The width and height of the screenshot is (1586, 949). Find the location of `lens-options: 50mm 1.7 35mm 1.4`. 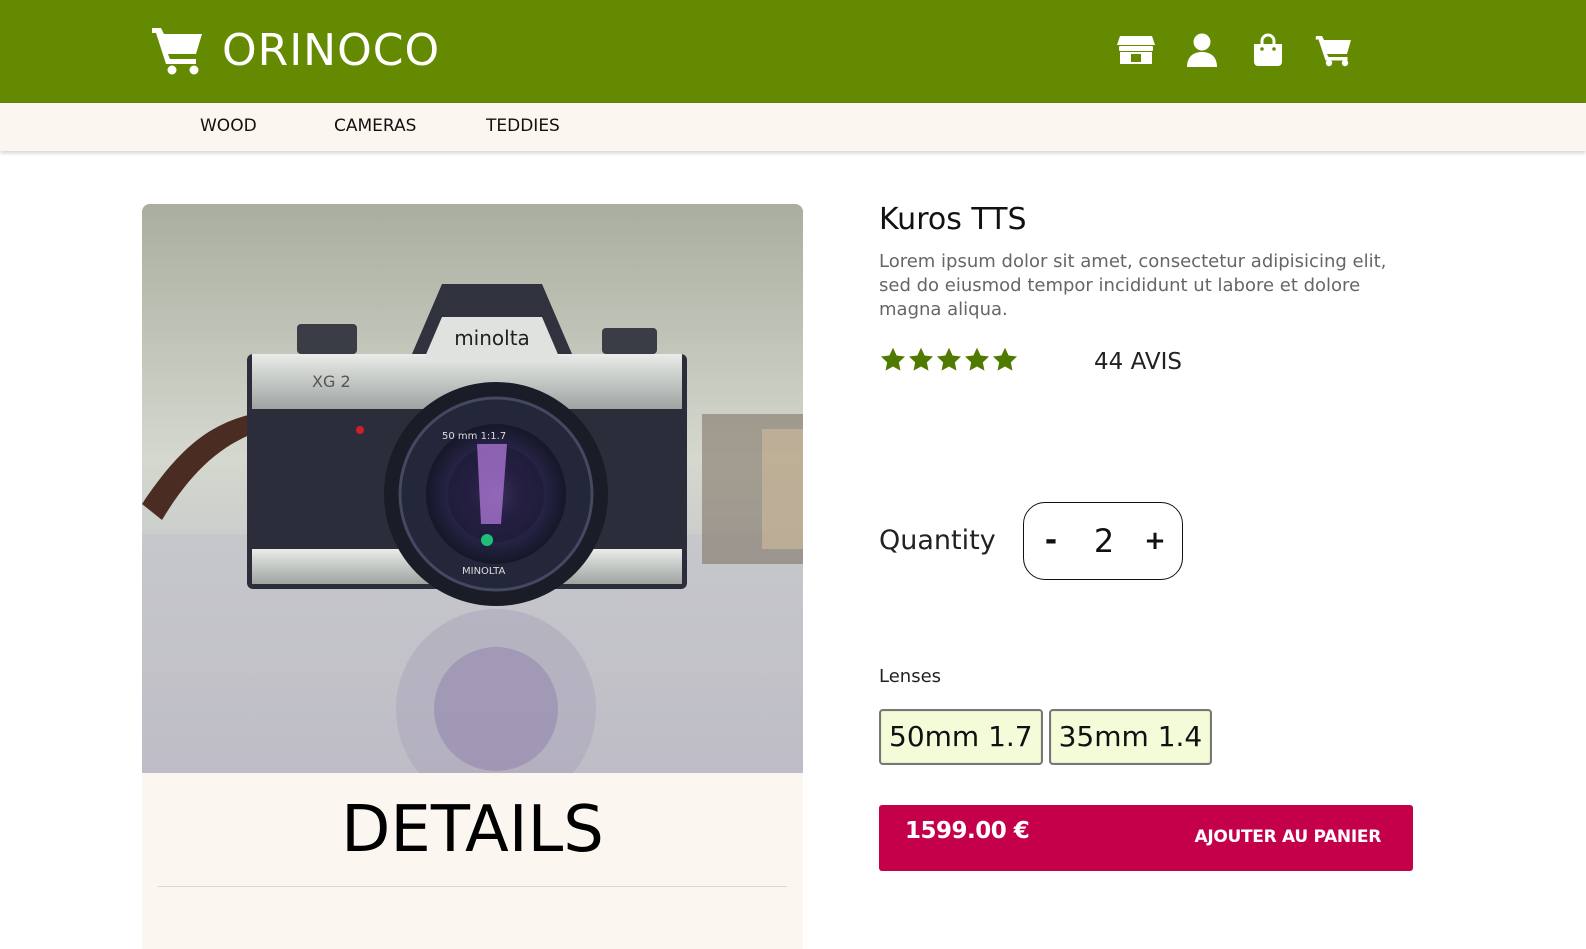

lens-options: 50mm 1.7 35mm 1.4 is located at coordinates (1048, 737).